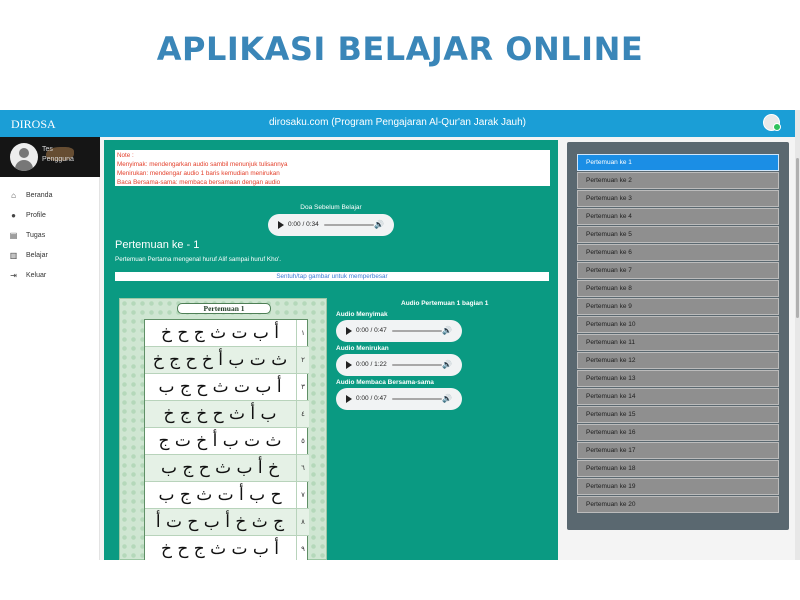  What do you see at coordinates (678, 252) in the screenshot?
I see `meeting-item: Pertemuan ke 6` at bounding box center [678, 252].